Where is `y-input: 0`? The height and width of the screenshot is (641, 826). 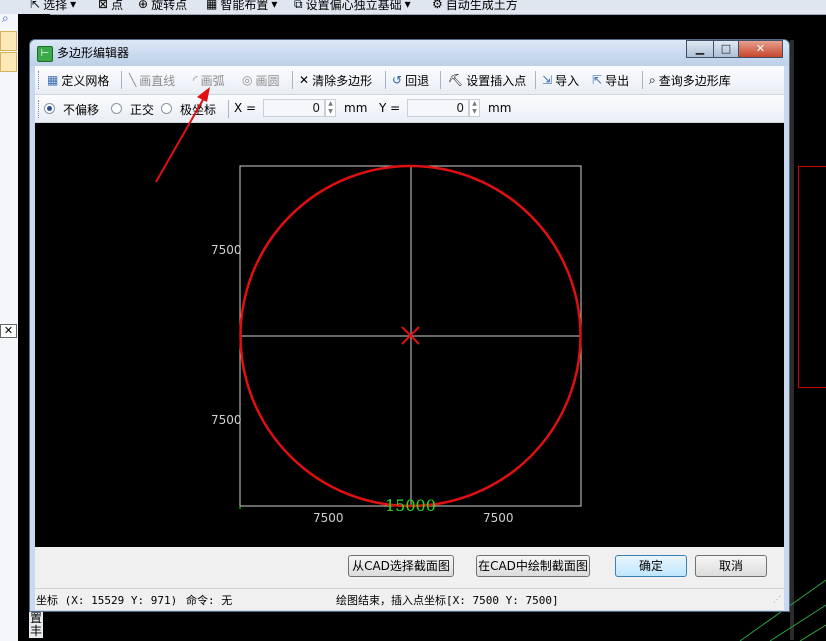 y-input: 0 is located at coordinates (438, 108).